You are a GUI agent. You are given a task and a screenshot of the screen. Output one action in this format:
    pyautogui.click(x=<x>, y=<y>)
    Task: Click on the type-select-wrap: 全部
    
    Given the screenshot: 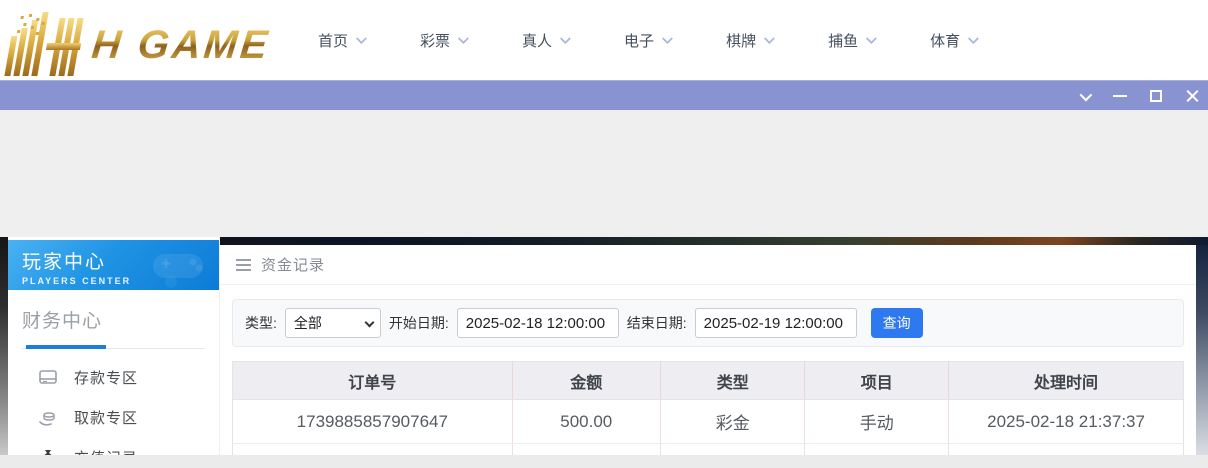 What is the action you would take?
    pyautogui.click(x=332, y=323)
    